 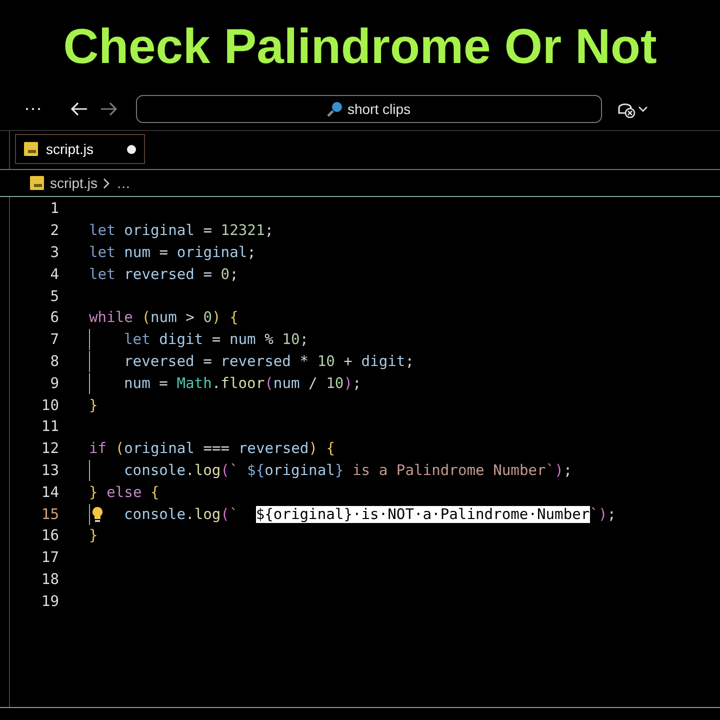 I want to click on code-line: let num = original;, so click(x=172, y=252).